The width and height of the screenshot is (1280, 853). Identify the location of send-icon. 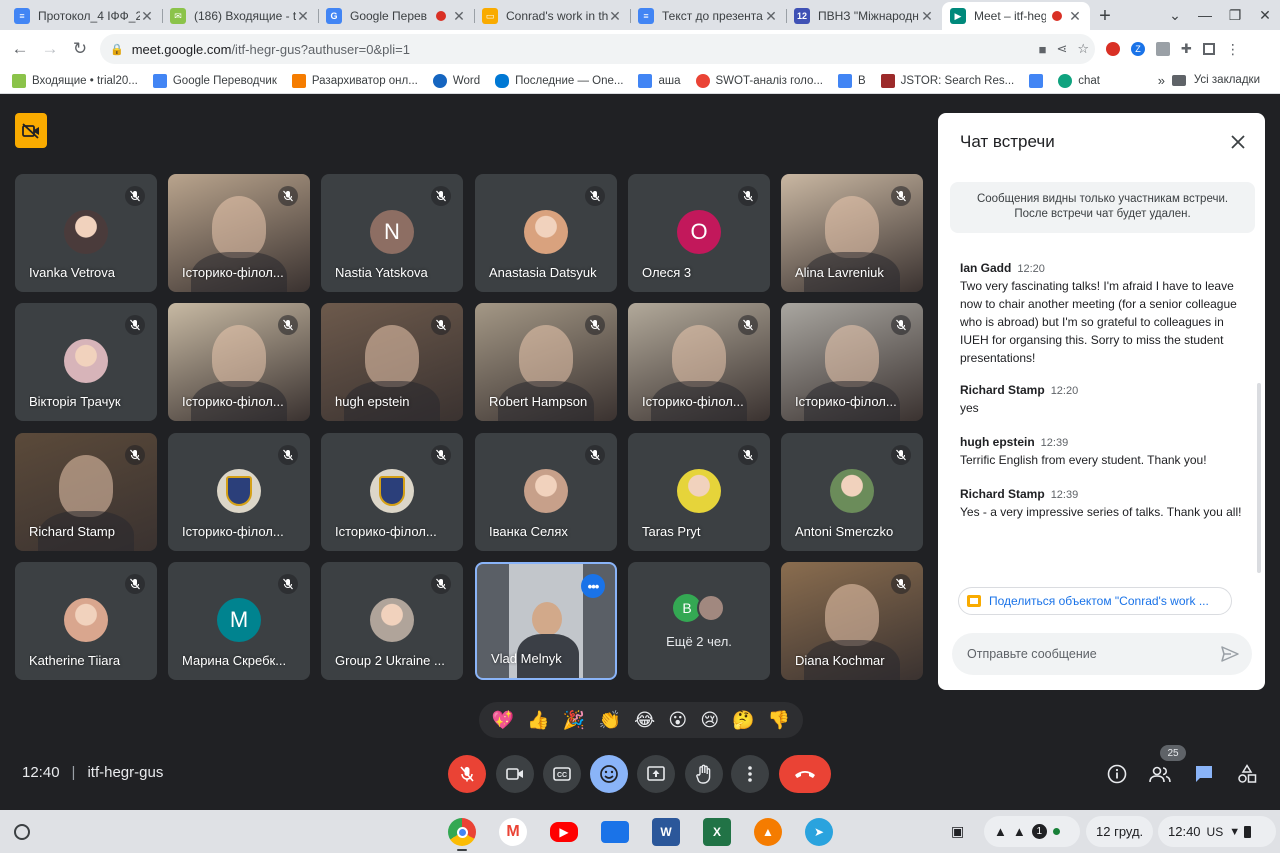
(1230, 654).